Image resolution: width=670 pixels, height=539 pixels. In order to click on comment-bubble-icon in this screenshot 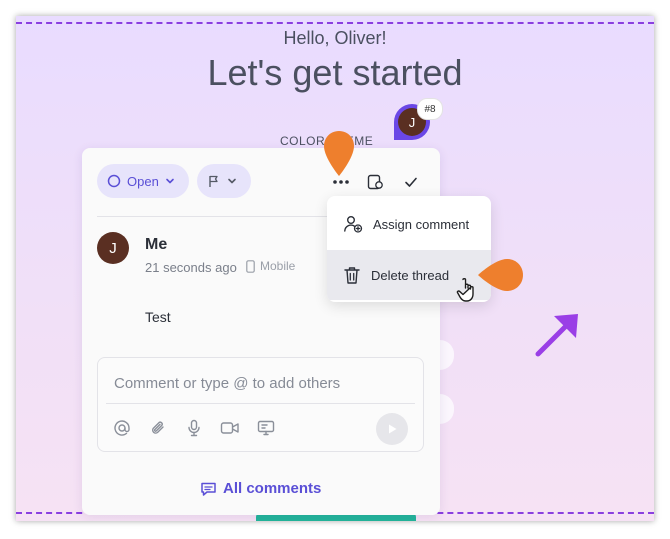, I will do `click(208, 489)`.